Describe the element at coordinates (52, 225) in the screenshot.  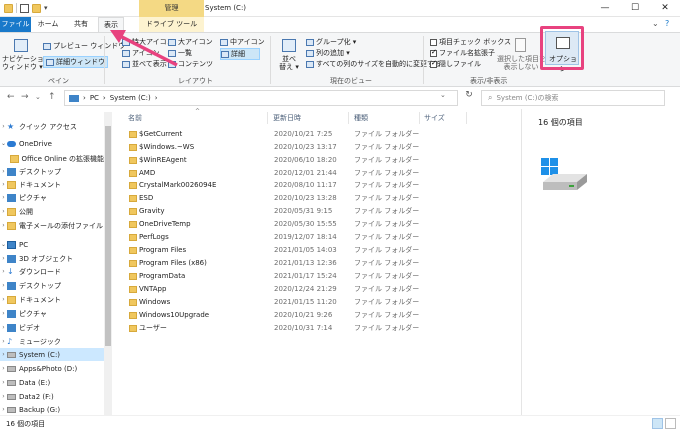
I see `nav-item-email-attachments: › 電子メールの添付ファイル` at that location.